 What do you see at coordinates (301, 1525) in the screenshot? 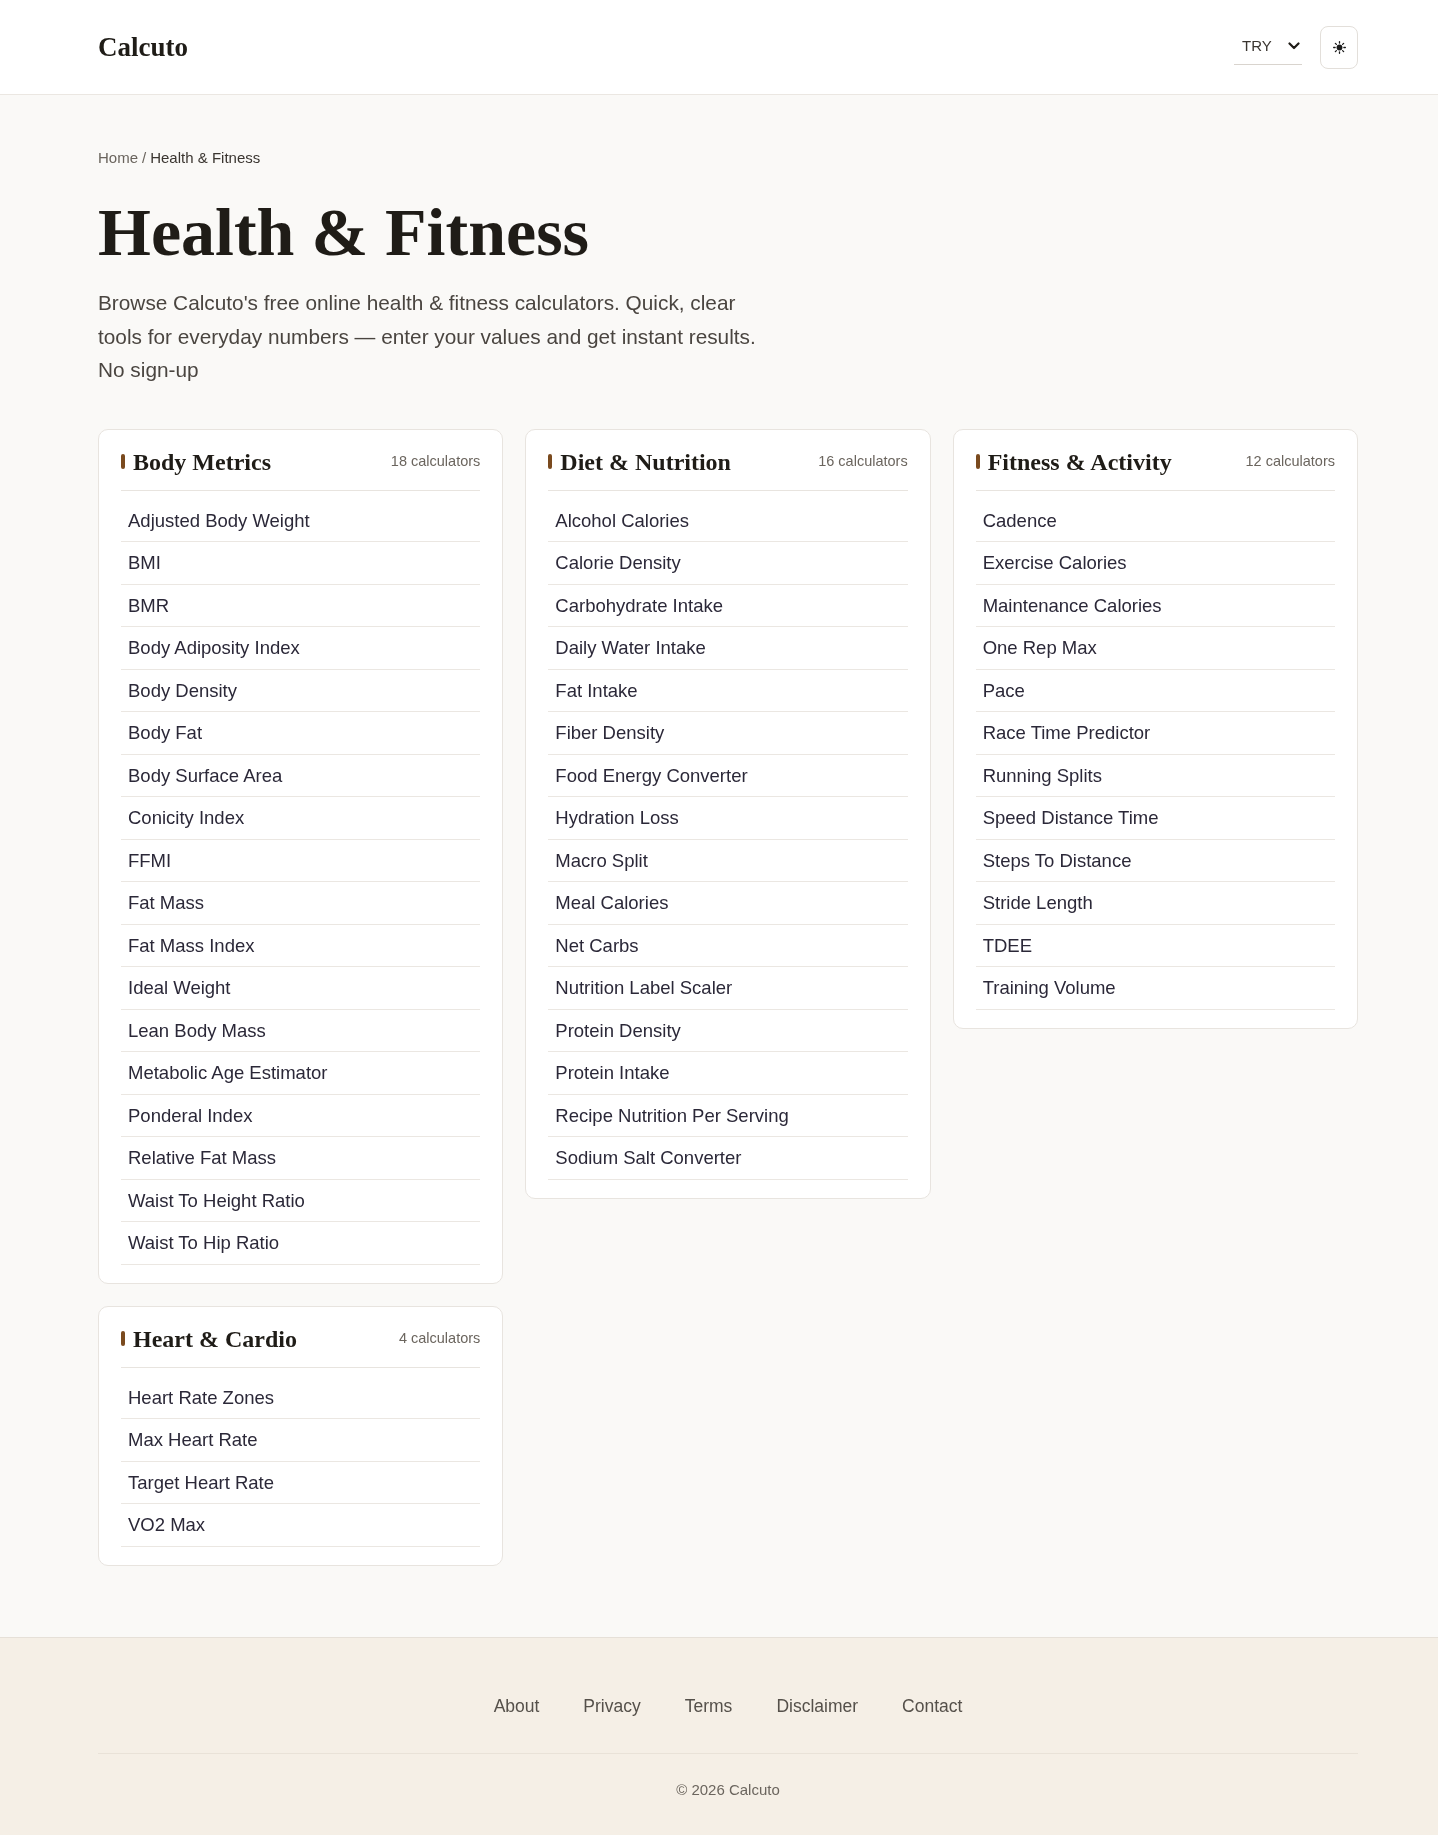
I see `calculator-link: VO2 Max` at bounding box center [301, 1525].